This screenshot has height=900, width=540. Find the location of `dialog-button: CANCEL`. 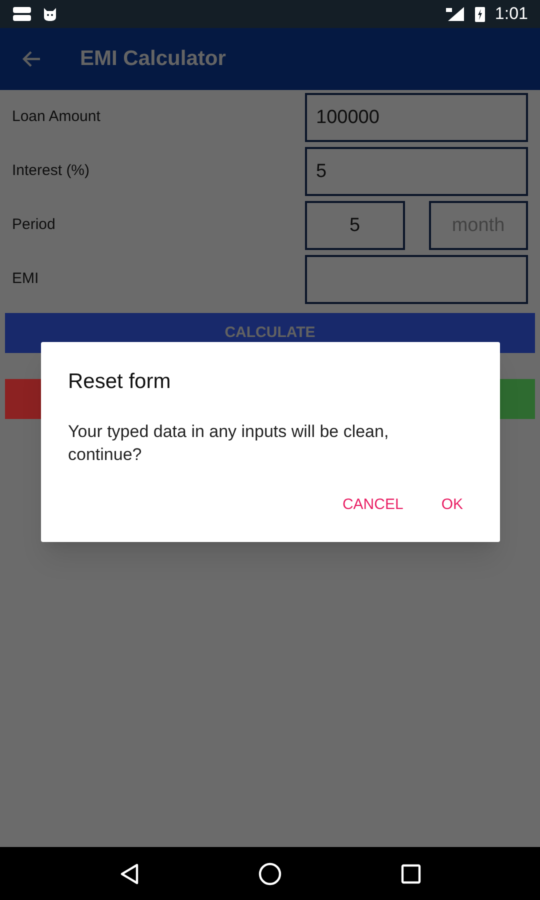

dialog-button: CANCEL is located at coordinates (373, 505).